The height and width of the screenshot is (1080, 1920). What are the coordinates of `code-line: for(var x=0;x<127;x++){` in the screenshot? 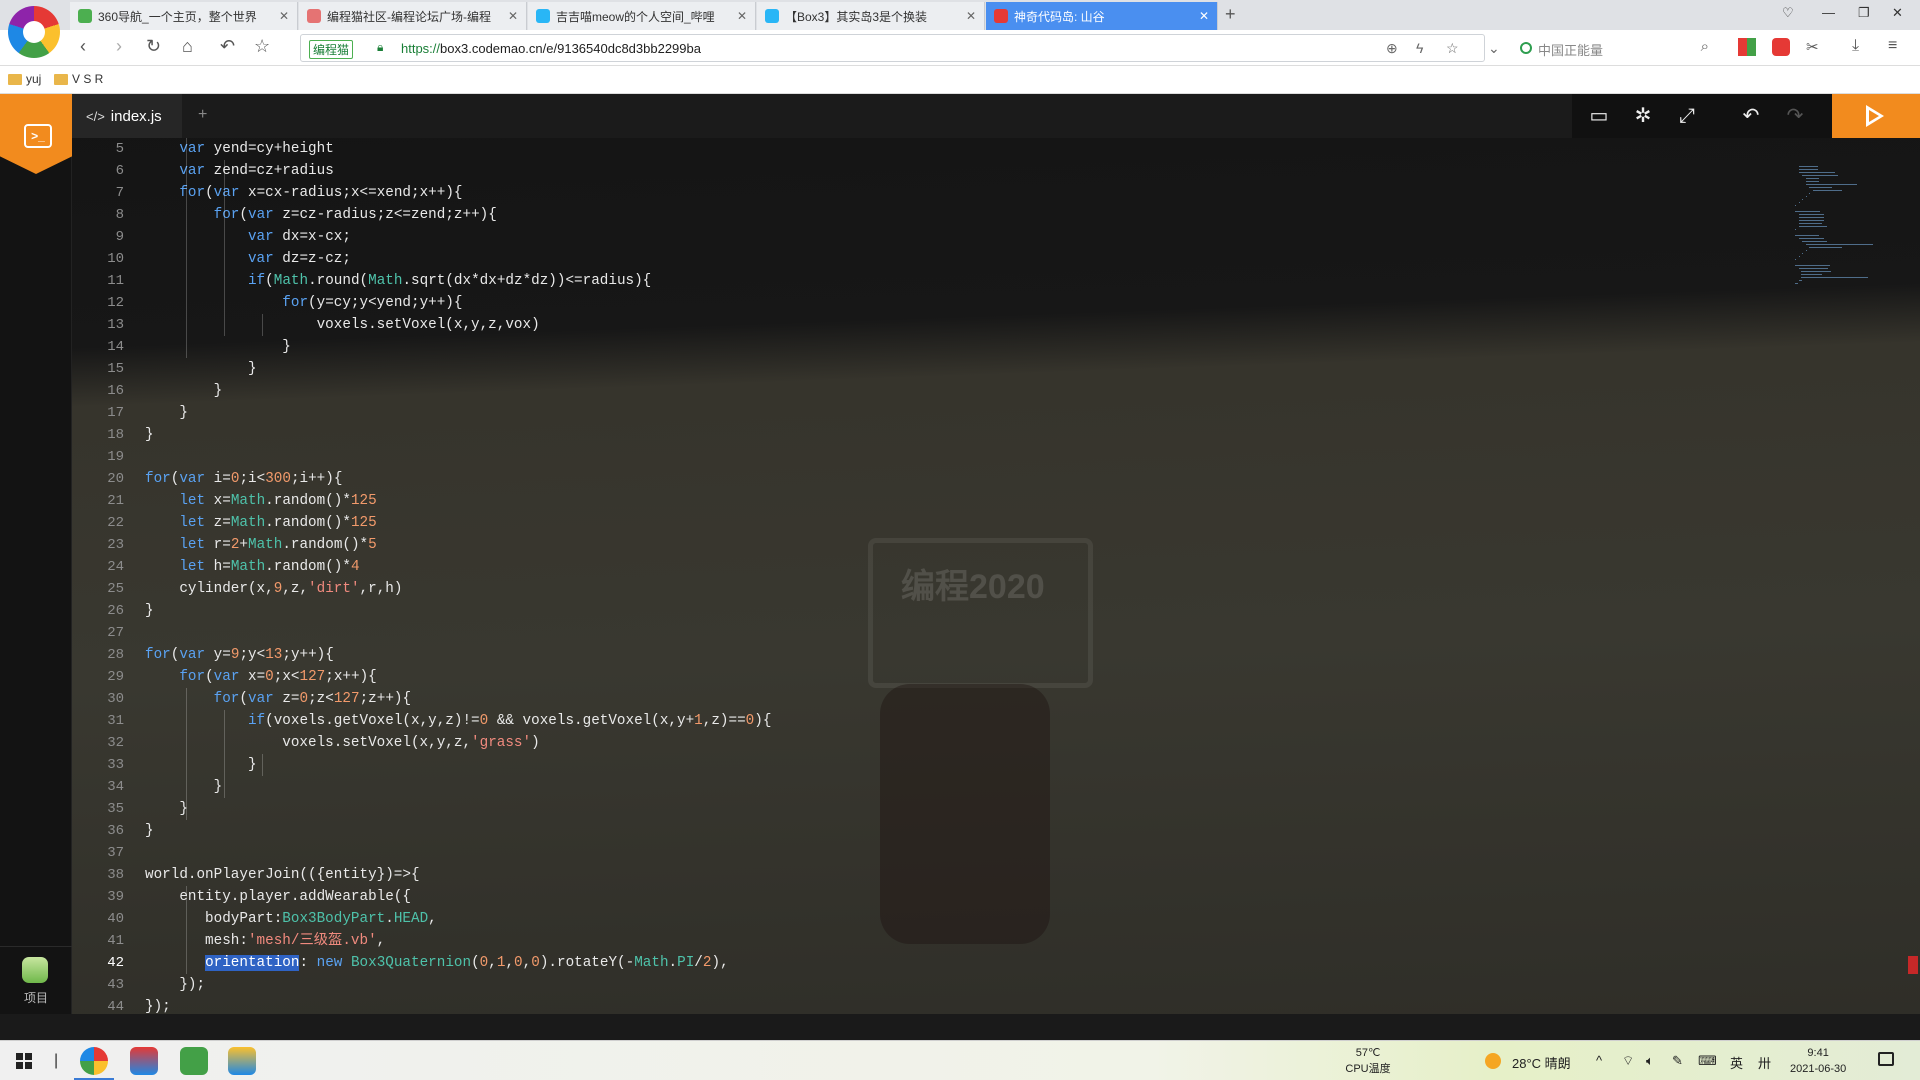 It's located at (458, 677).